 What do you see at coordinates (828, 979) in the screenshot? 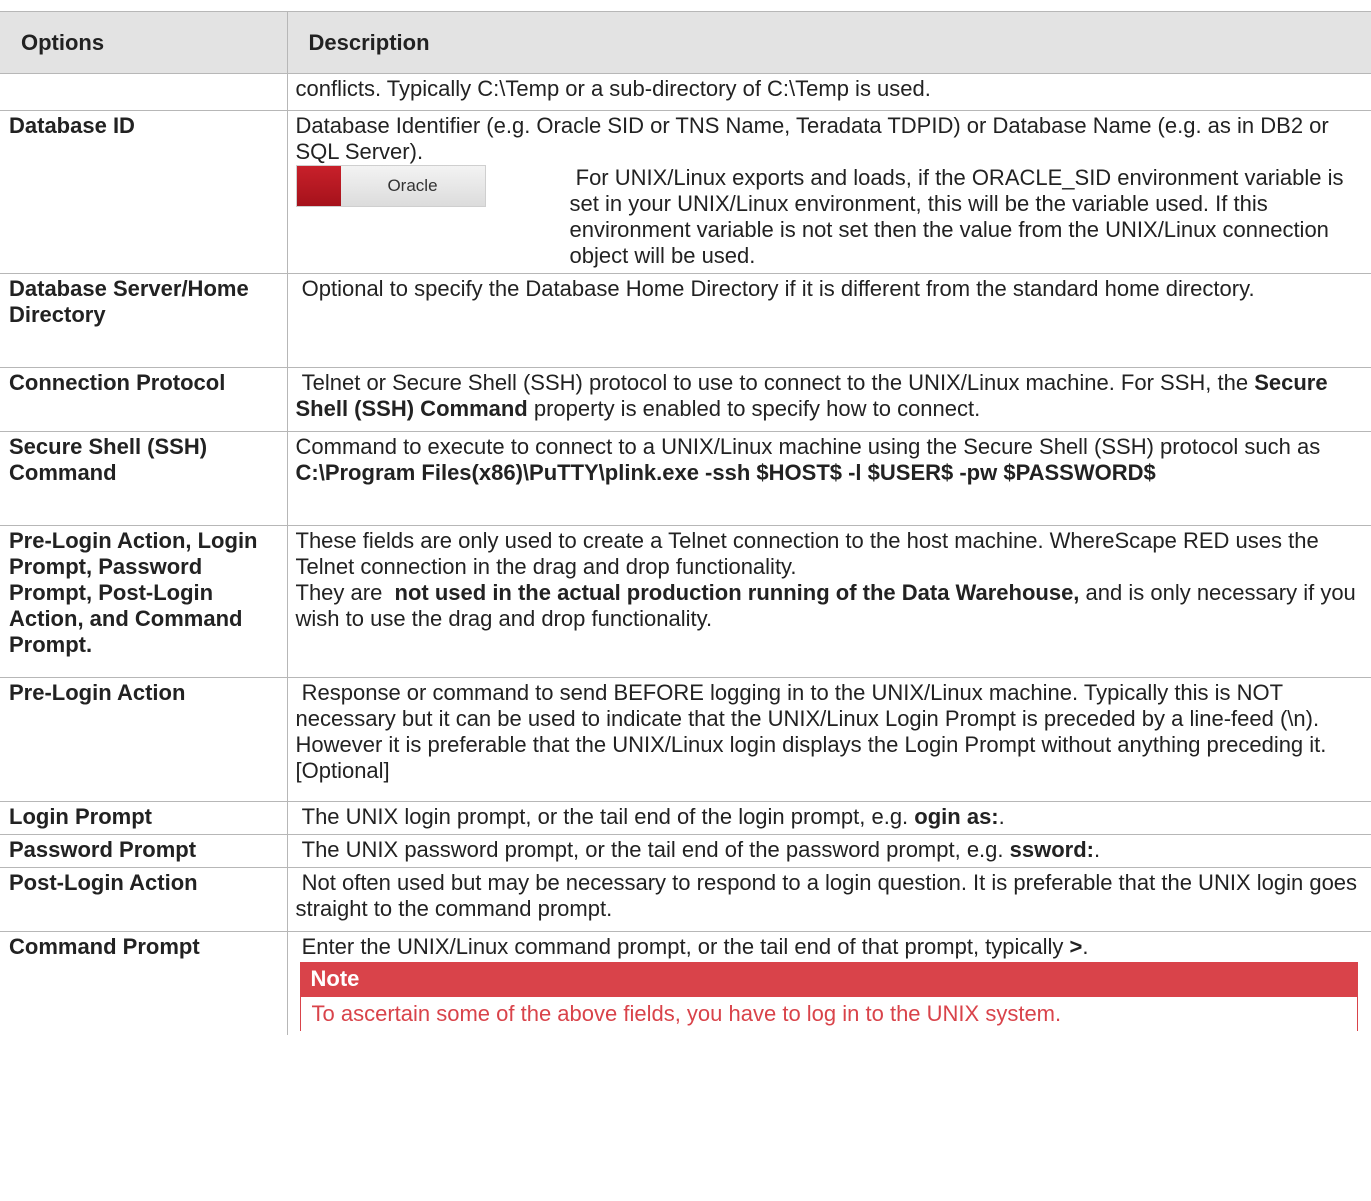
I see `note-title: Note` at bounding box center [828, 979].